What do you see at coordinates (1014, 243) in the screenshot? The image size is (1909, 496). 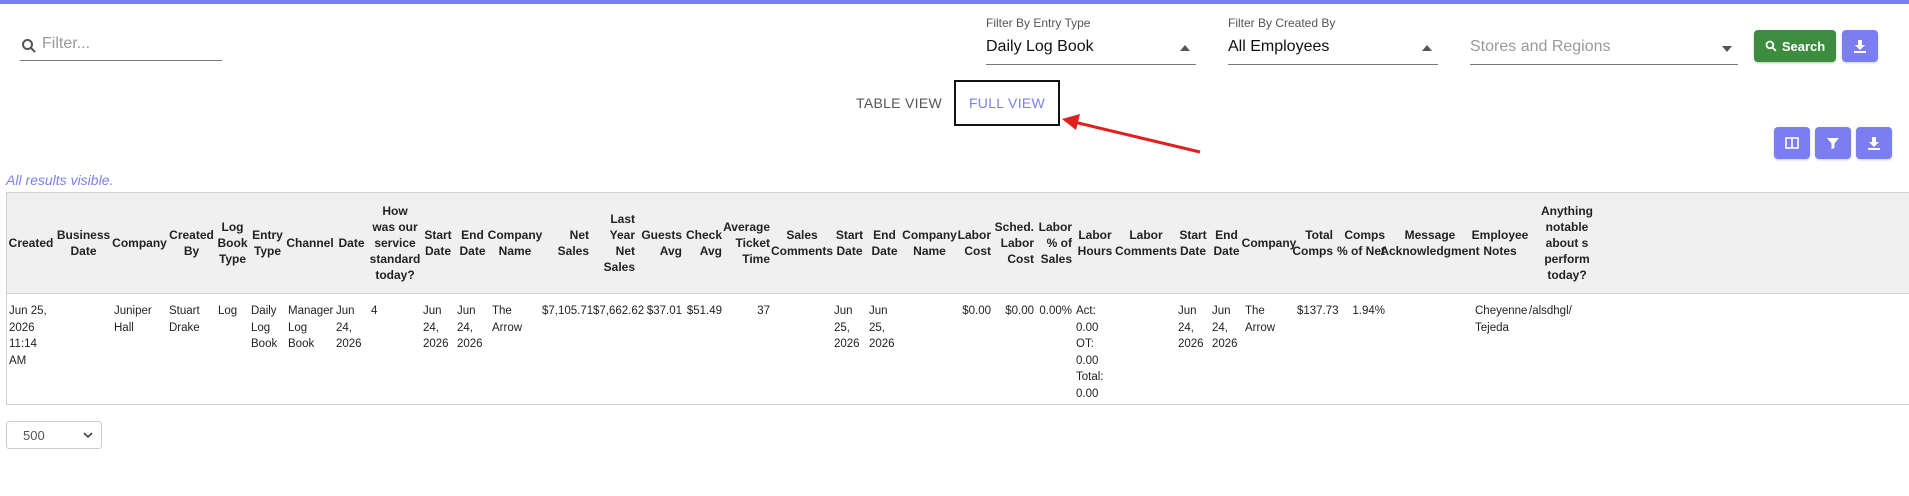 I see `column-header: Sched. Labor Cost` at bounding box center [1014, 243].